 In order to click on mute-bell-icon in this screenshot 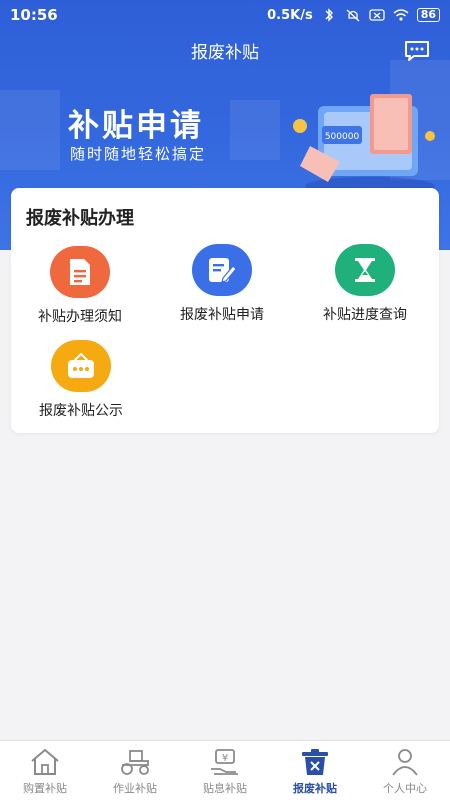, I will do `click(353, 15)`.